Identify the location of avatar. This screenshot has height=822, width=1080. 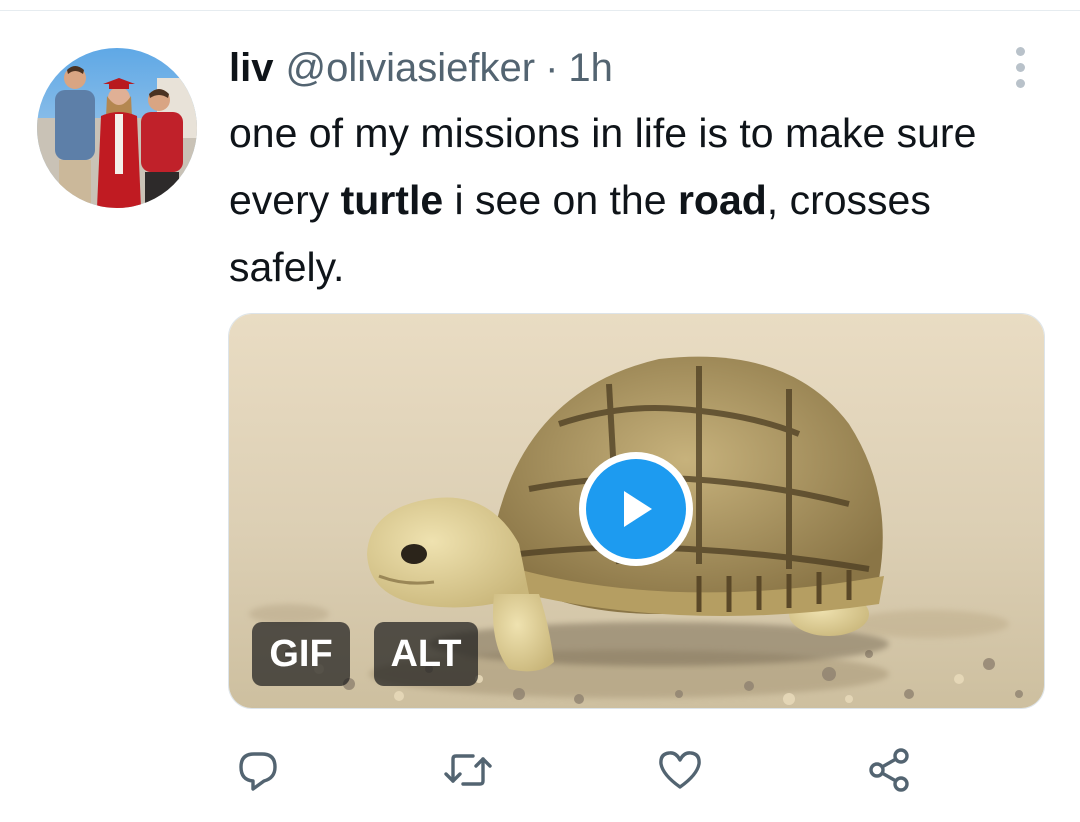
(117, 128).